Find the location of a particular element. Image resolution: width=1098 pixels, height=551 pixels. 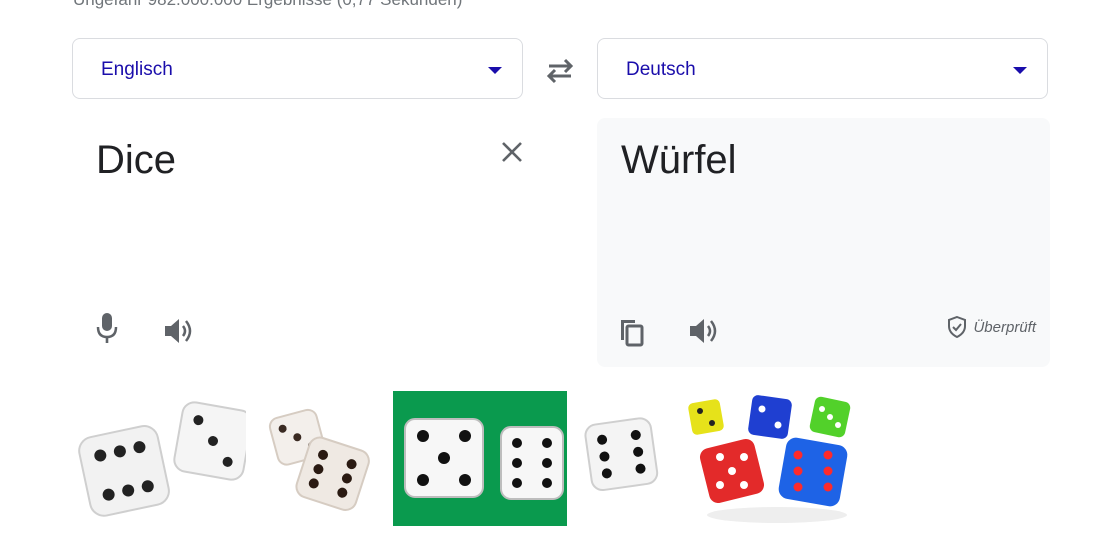

copy-icon is located at coordinates (631, 332).